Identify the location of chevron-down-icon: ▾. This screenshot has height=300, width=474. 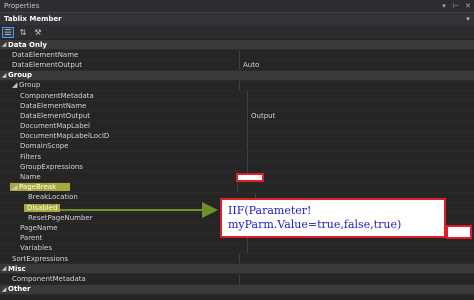
(468, 19).